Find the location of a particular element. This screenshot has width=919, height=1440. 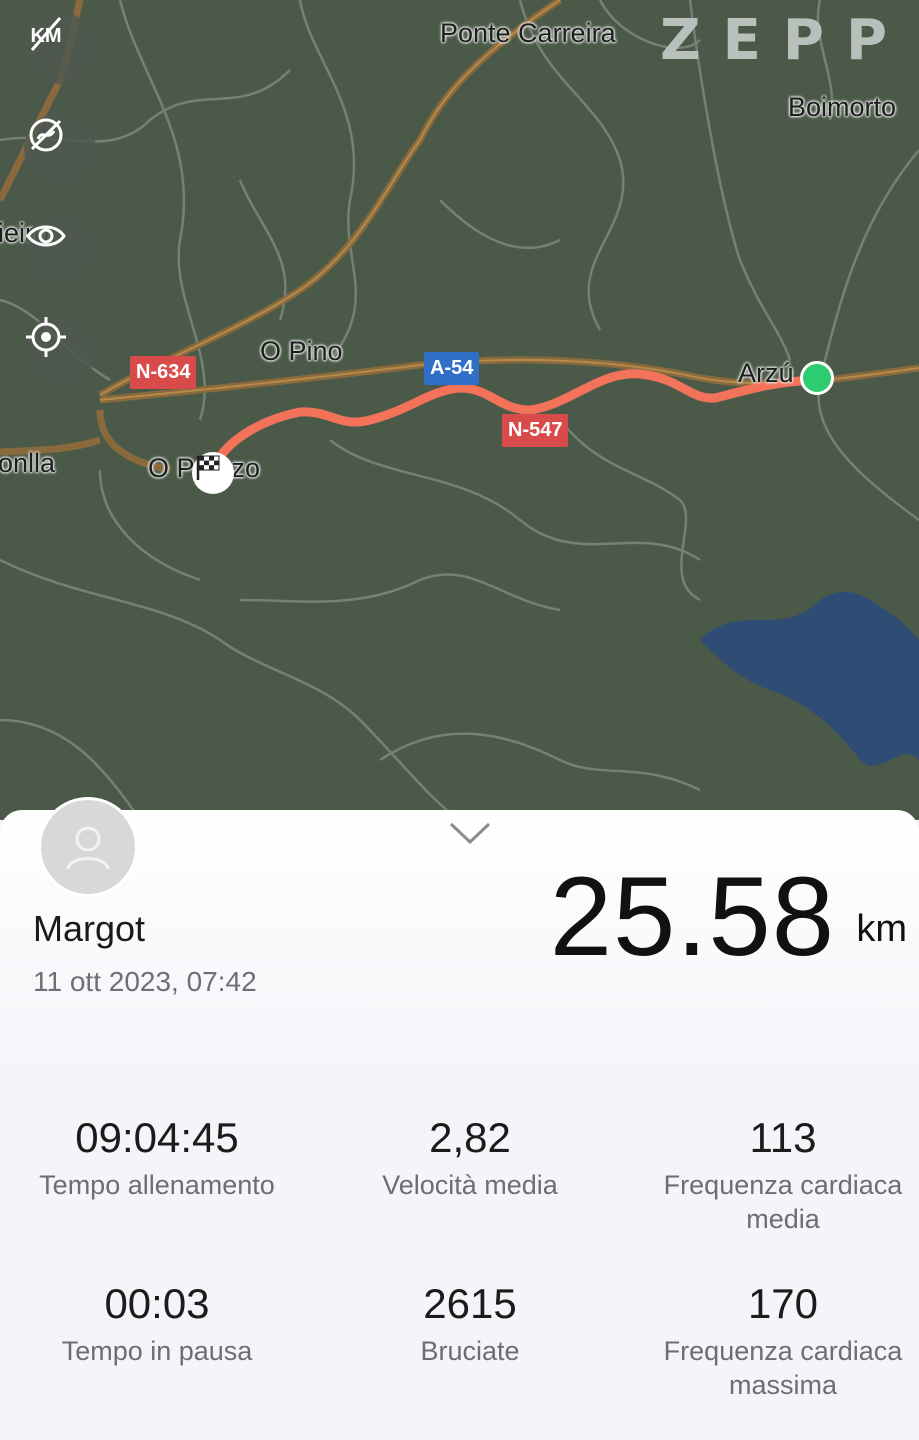

place-boimorto: Boimorto is located at coordinates (842, 107).